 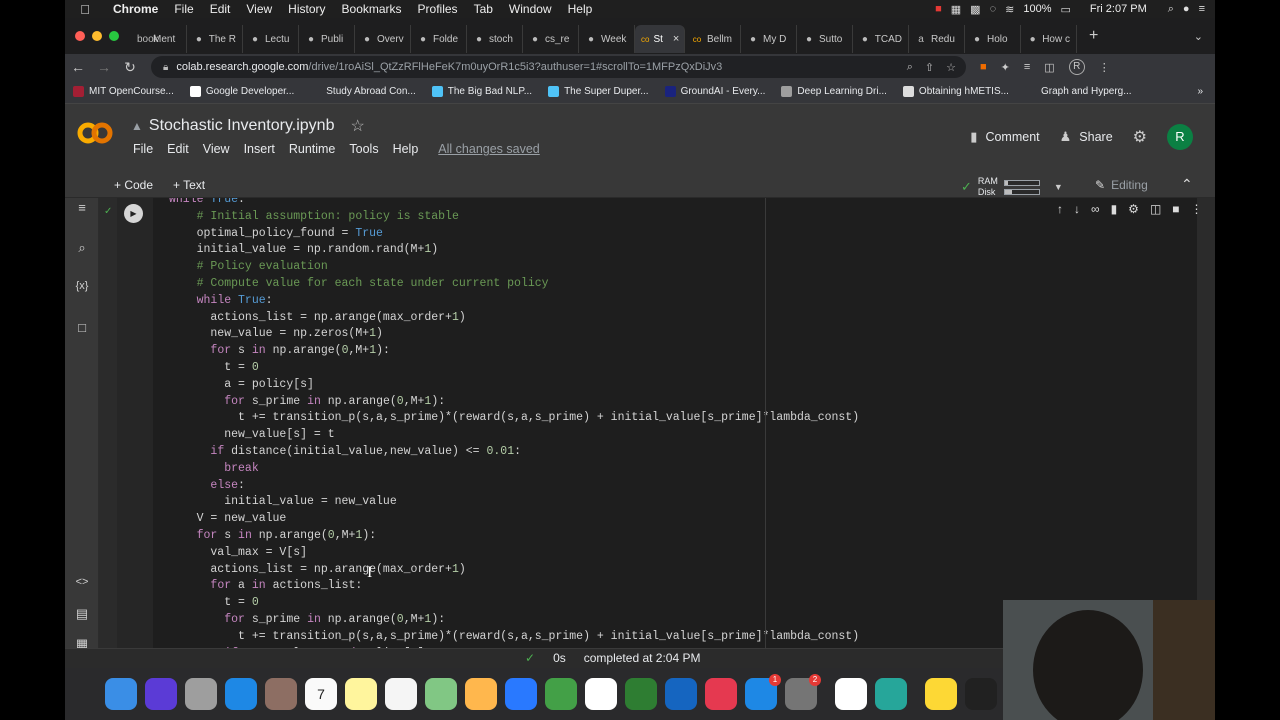 I want to click on facetime-icon, so click(x=561, y=694).